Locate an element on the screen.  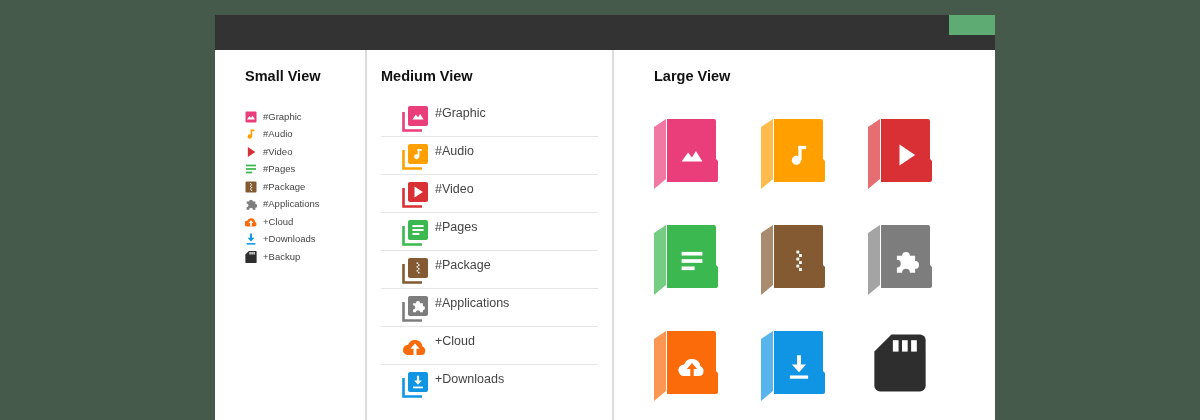
item-label: +Backup is located at coordinates (282, 256).